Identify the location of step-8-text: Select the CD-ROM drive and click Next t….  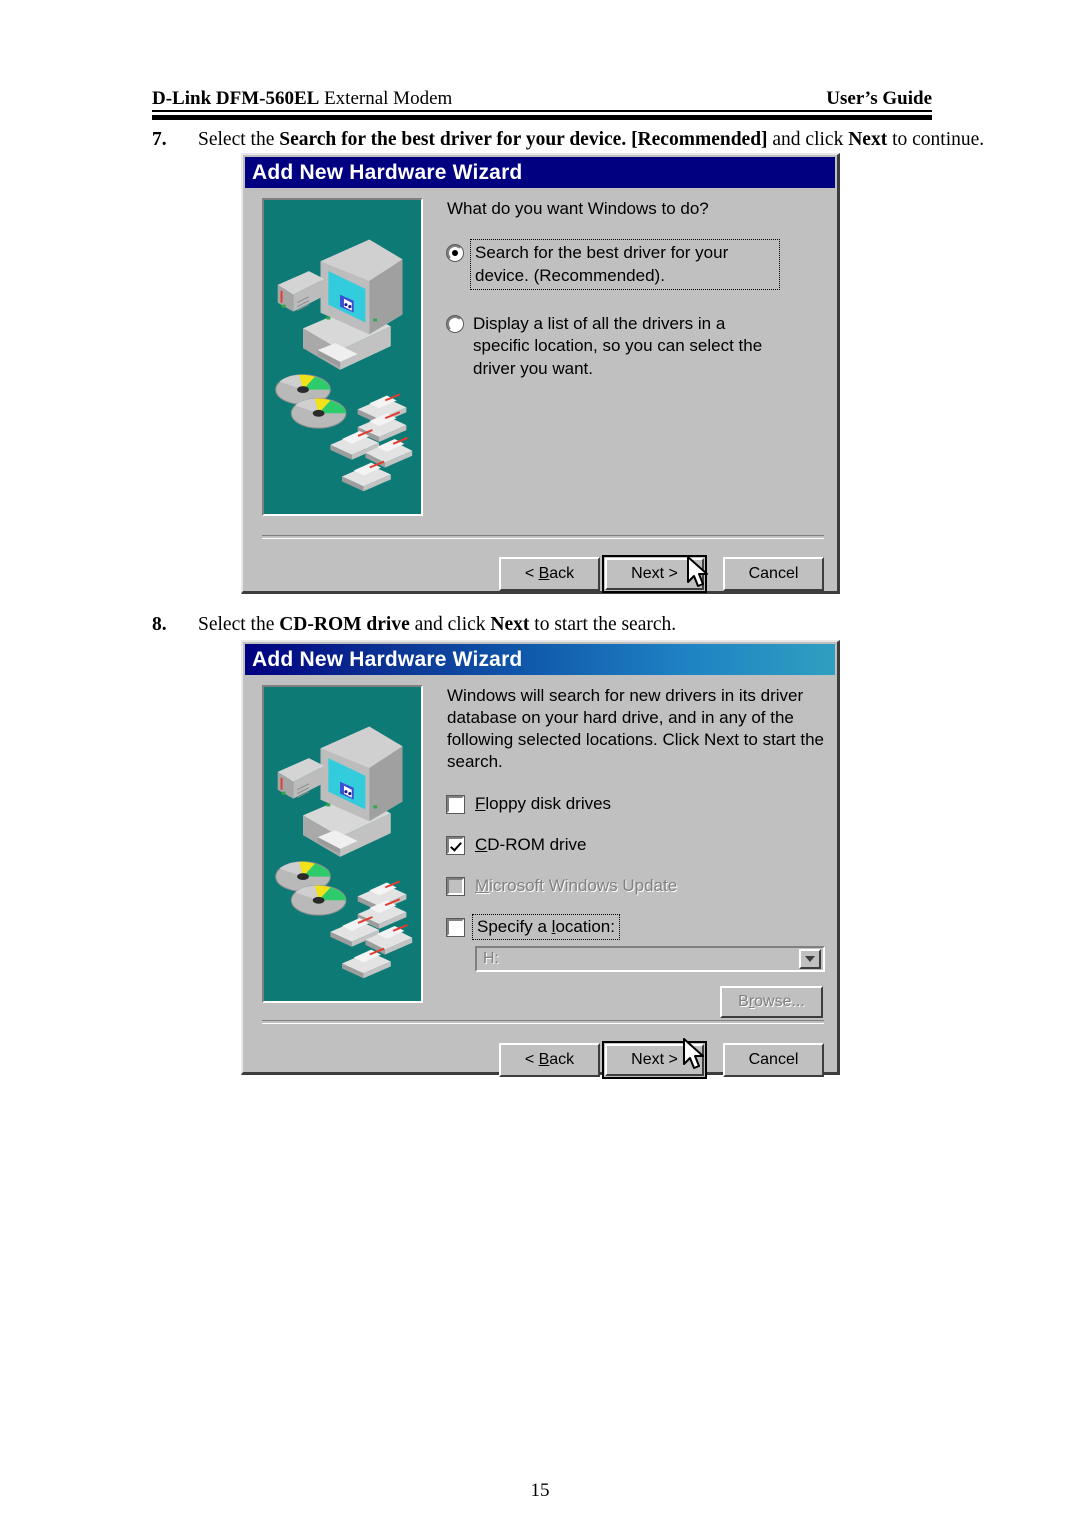
(437, 625).